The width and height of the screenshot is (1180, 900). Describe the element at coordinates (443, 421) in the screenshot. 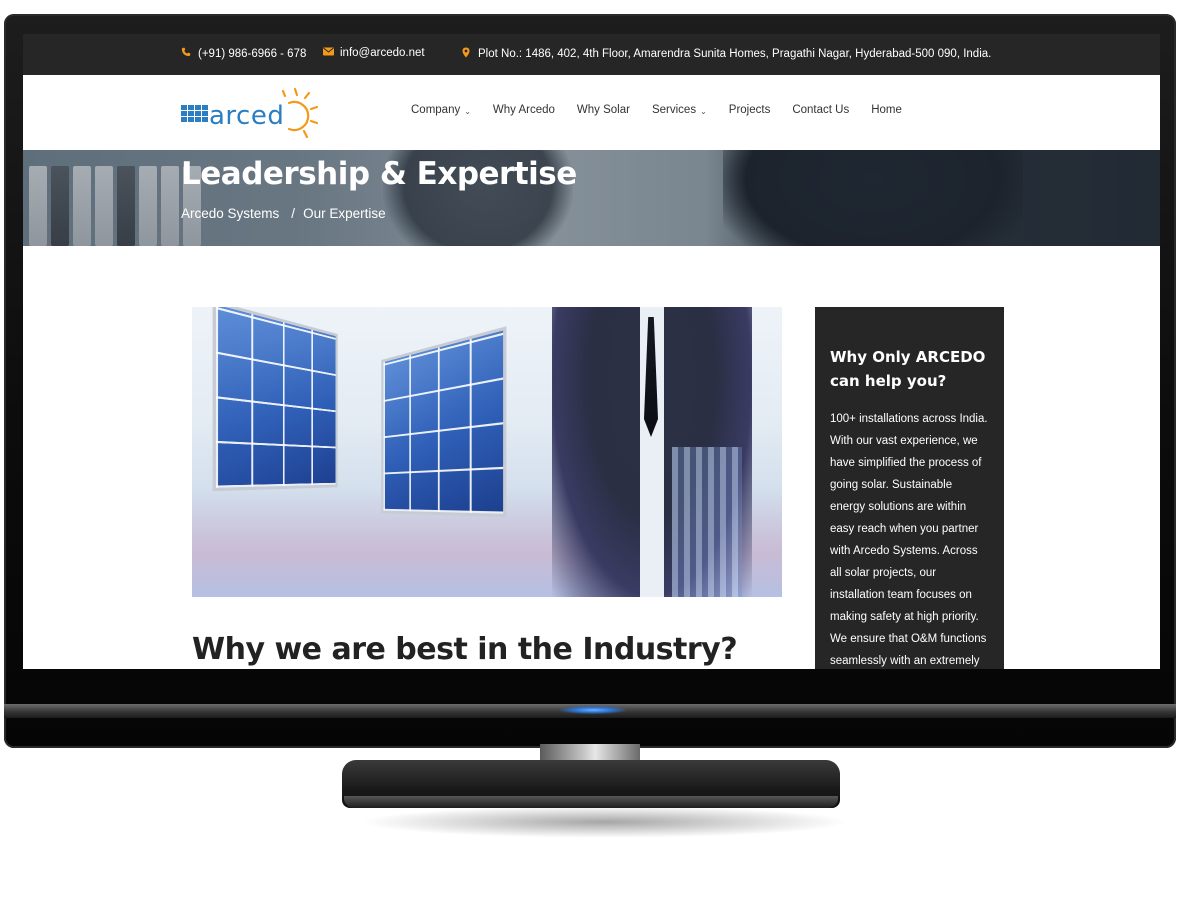

I see `solar-panel-right` at that location.